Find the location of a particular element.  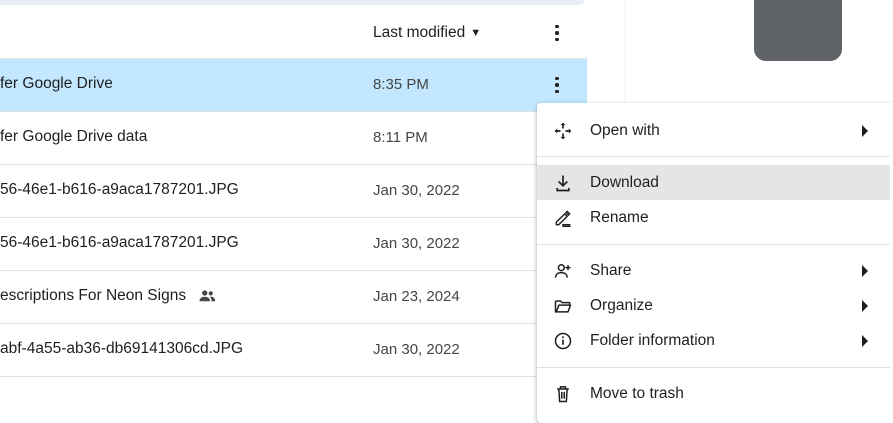

caret-down-icon: ▼ is located at coordinates (476, 33).